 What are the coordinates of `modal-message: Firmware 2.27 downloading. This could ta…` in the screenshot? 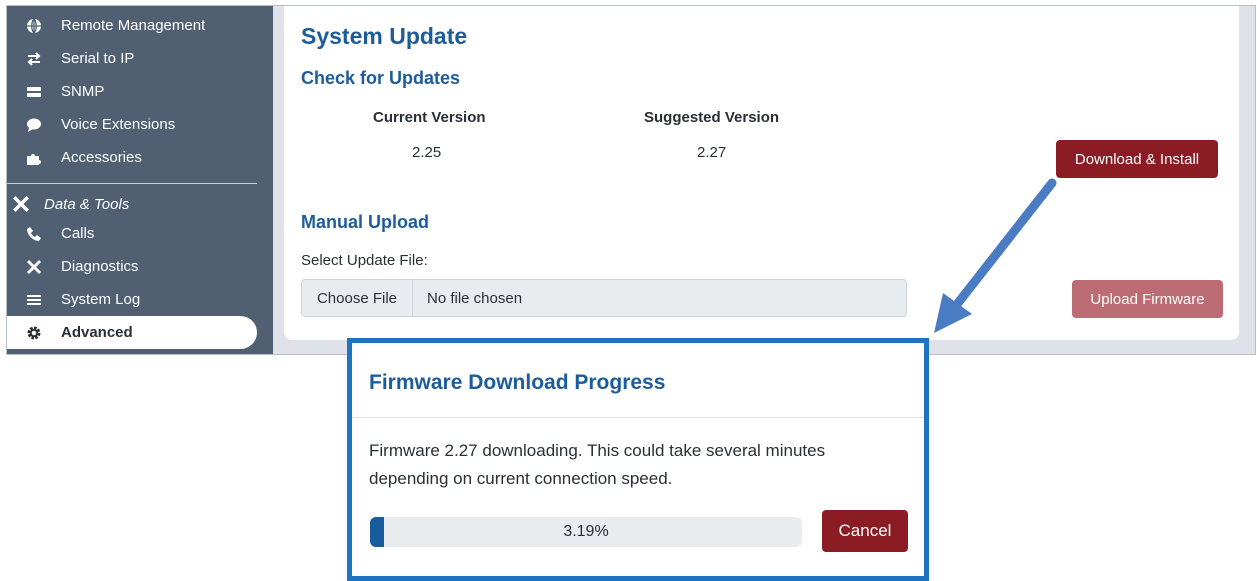 It's located at (597, 464).